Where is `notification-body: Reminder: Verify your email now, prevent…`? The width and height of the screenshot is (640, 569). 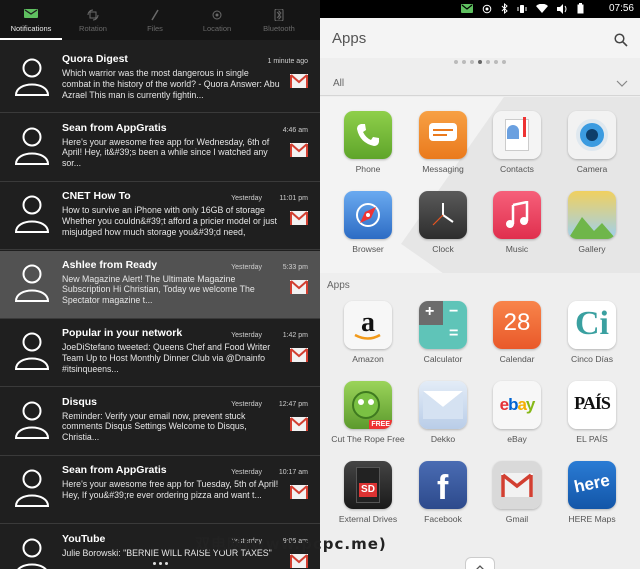
notification-body: Reminder: Verify your email now, prevent… is located at coordinates (154, 426).